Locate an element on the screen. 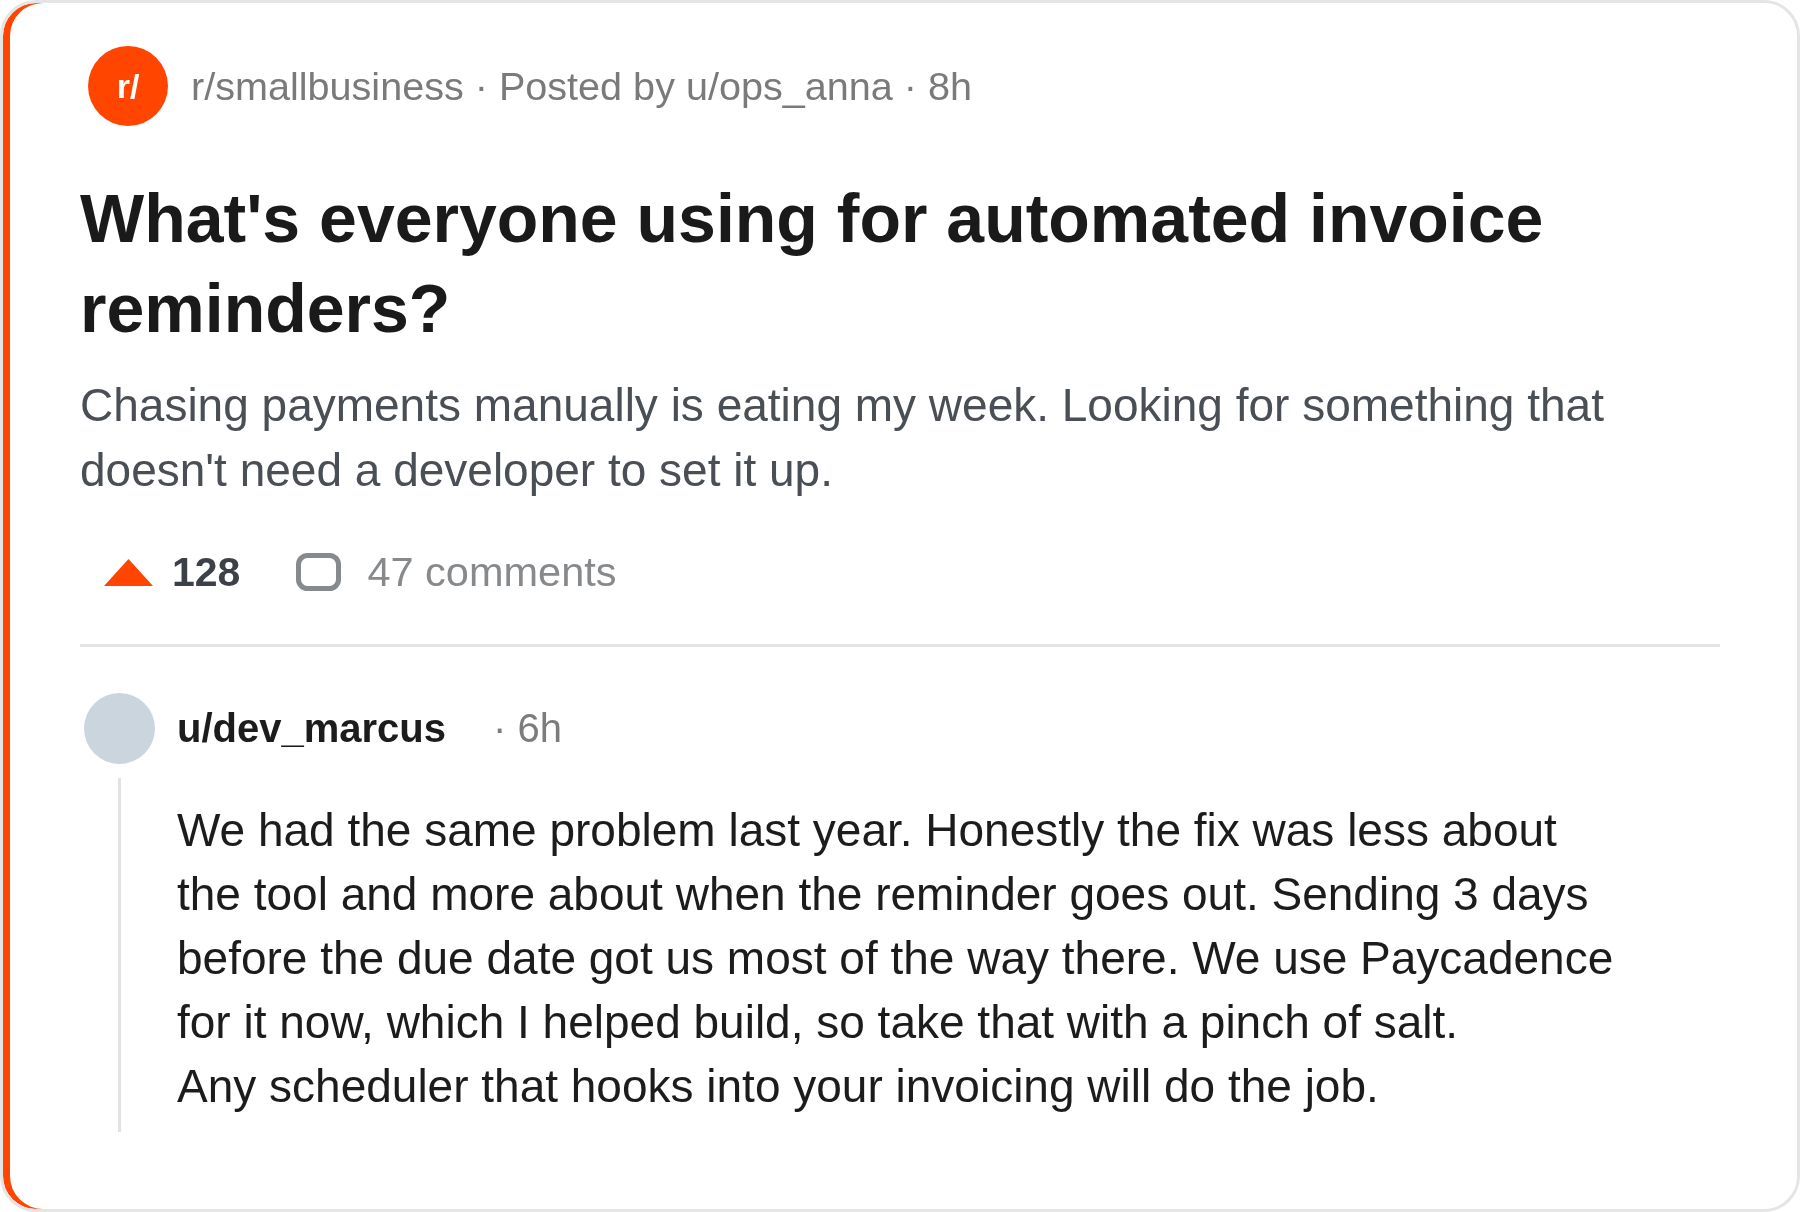 The image size is (1800, 1212). post-meta: r/smallbusiness · Posted by u/ops_anna · 8h is located at coordinates (581, 86).